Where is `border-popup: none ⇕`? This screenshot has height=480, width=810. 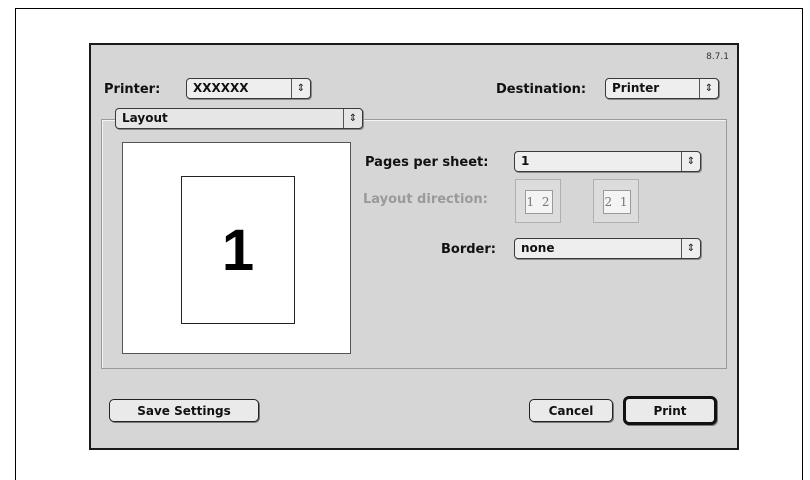 border-popup: none ⇕ is located at coordinates (607, 248).